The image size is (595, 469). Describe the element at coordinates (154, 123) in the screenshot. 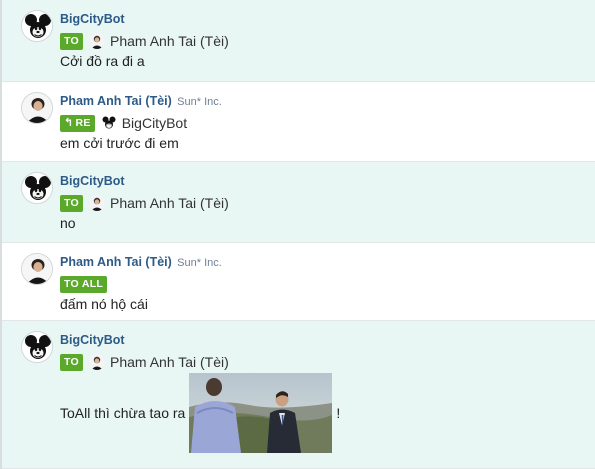

I see `recipient-name: BigCityBot` at that location.